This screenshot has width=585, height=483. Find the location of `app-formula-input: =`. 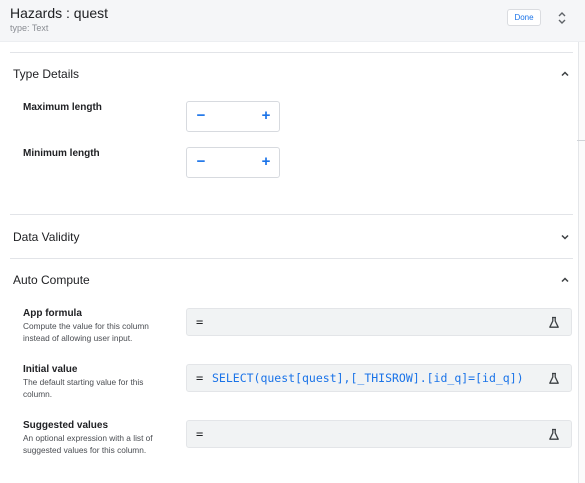

app-formula-input: = is located at coordinates (379, 322).